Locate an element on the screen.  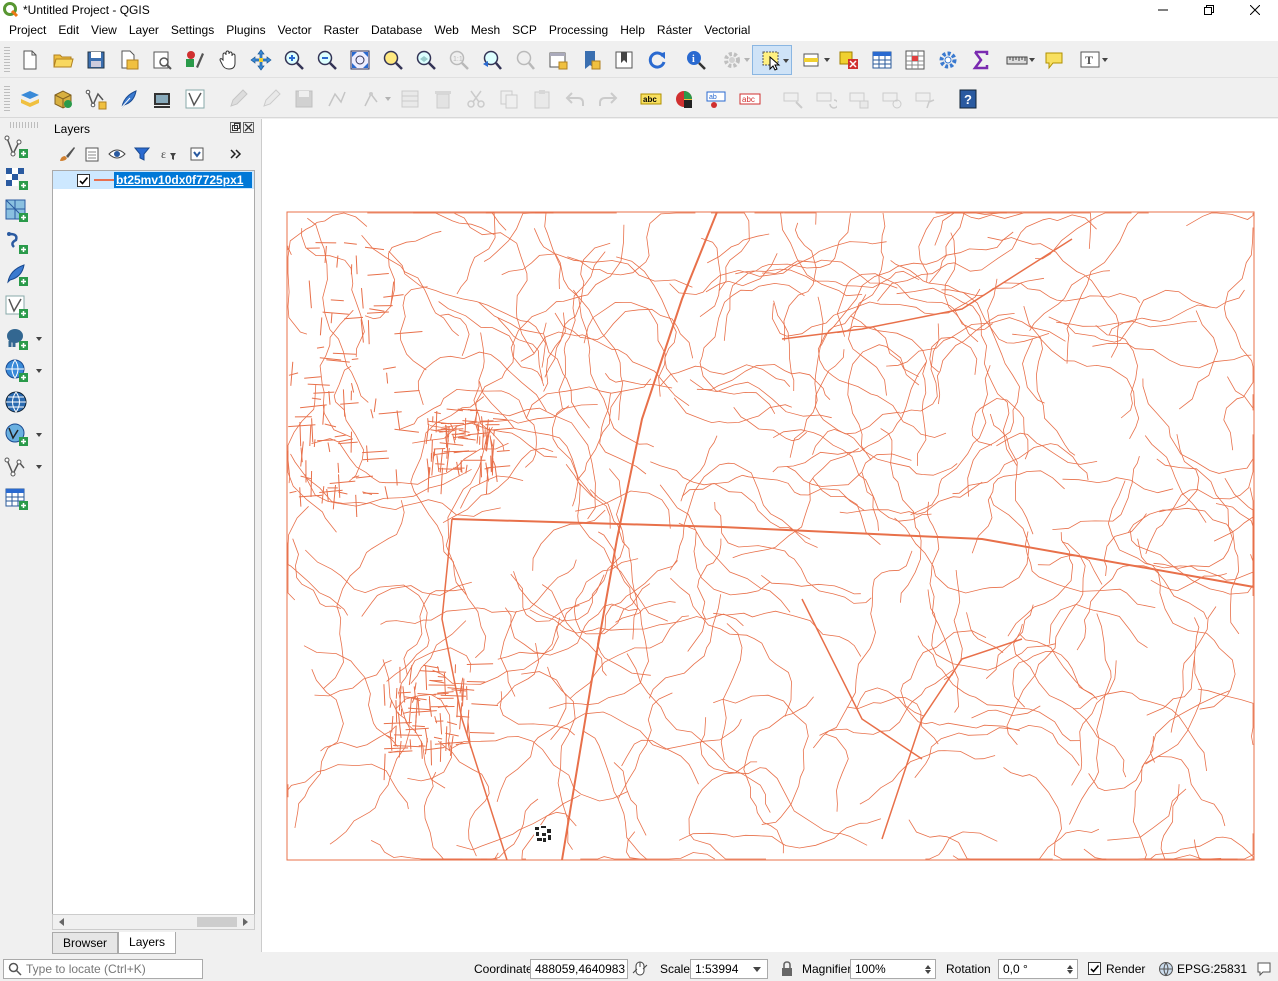
identify-features-button: i is located at coordinates (695, 60).